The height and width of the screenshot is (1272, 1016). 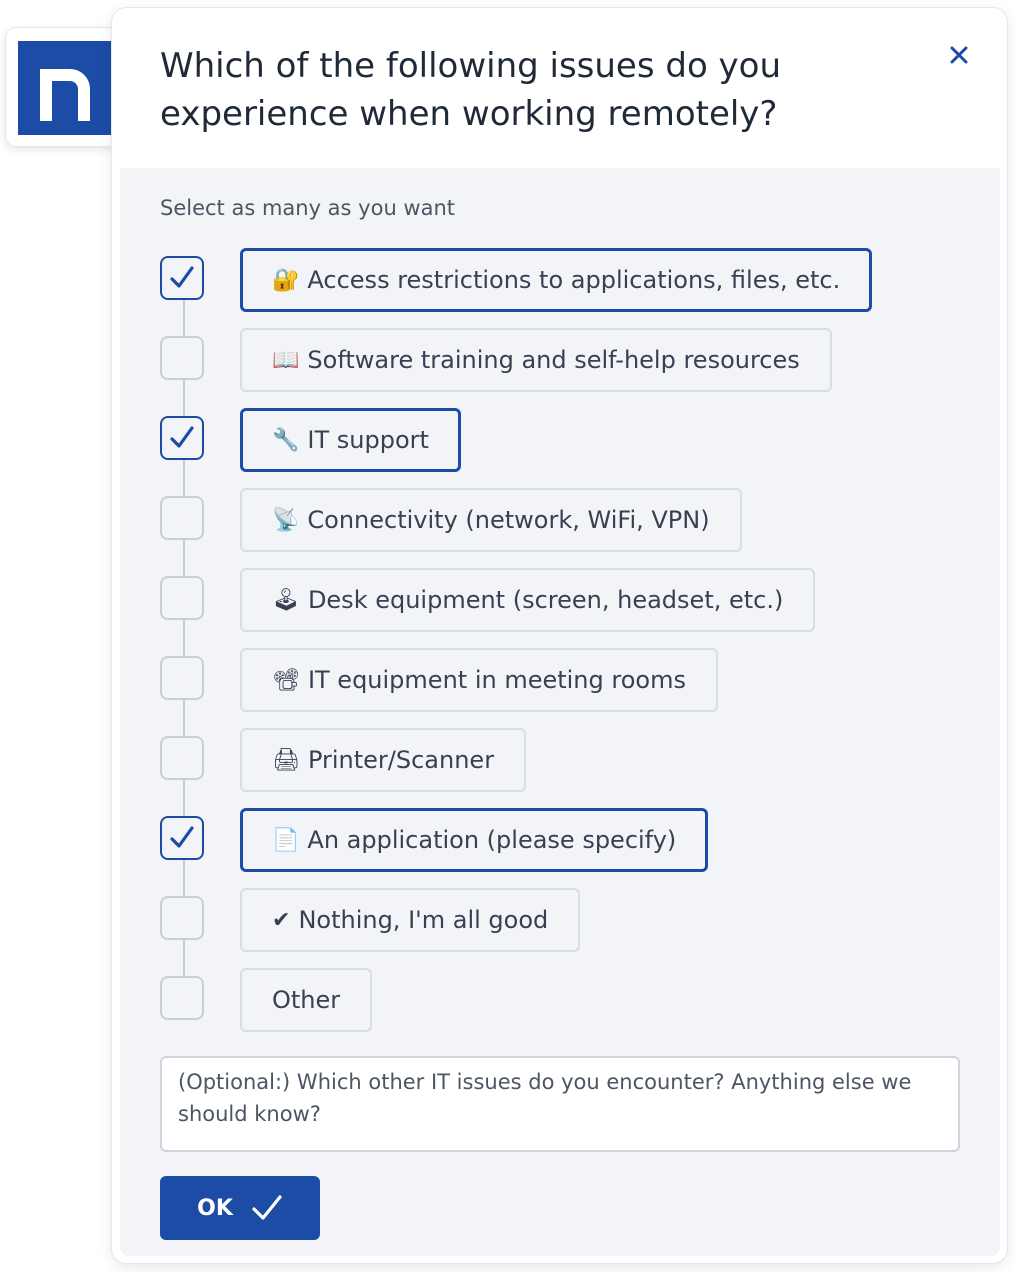 What do you see at coordinates (286, 520) in the screenshot?
I see `option-emoji-icon: 📡` at bounding box center [286, 520].